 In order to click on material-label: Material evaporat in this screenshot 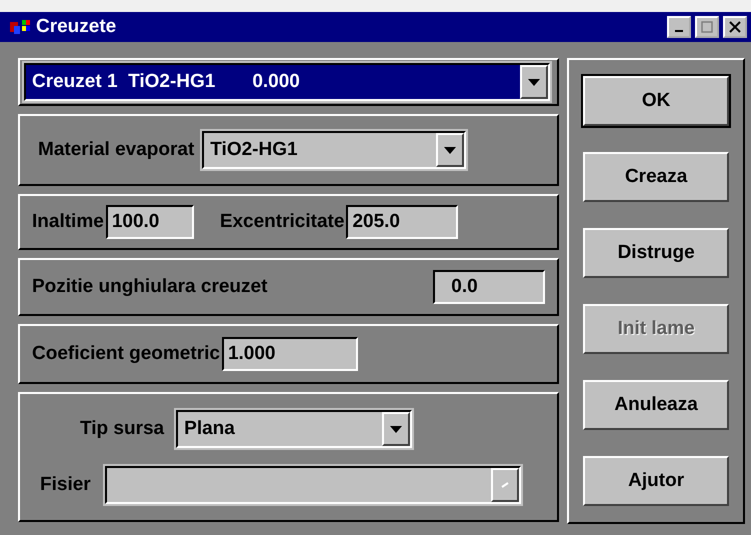, I will do `click(116, 150)`.